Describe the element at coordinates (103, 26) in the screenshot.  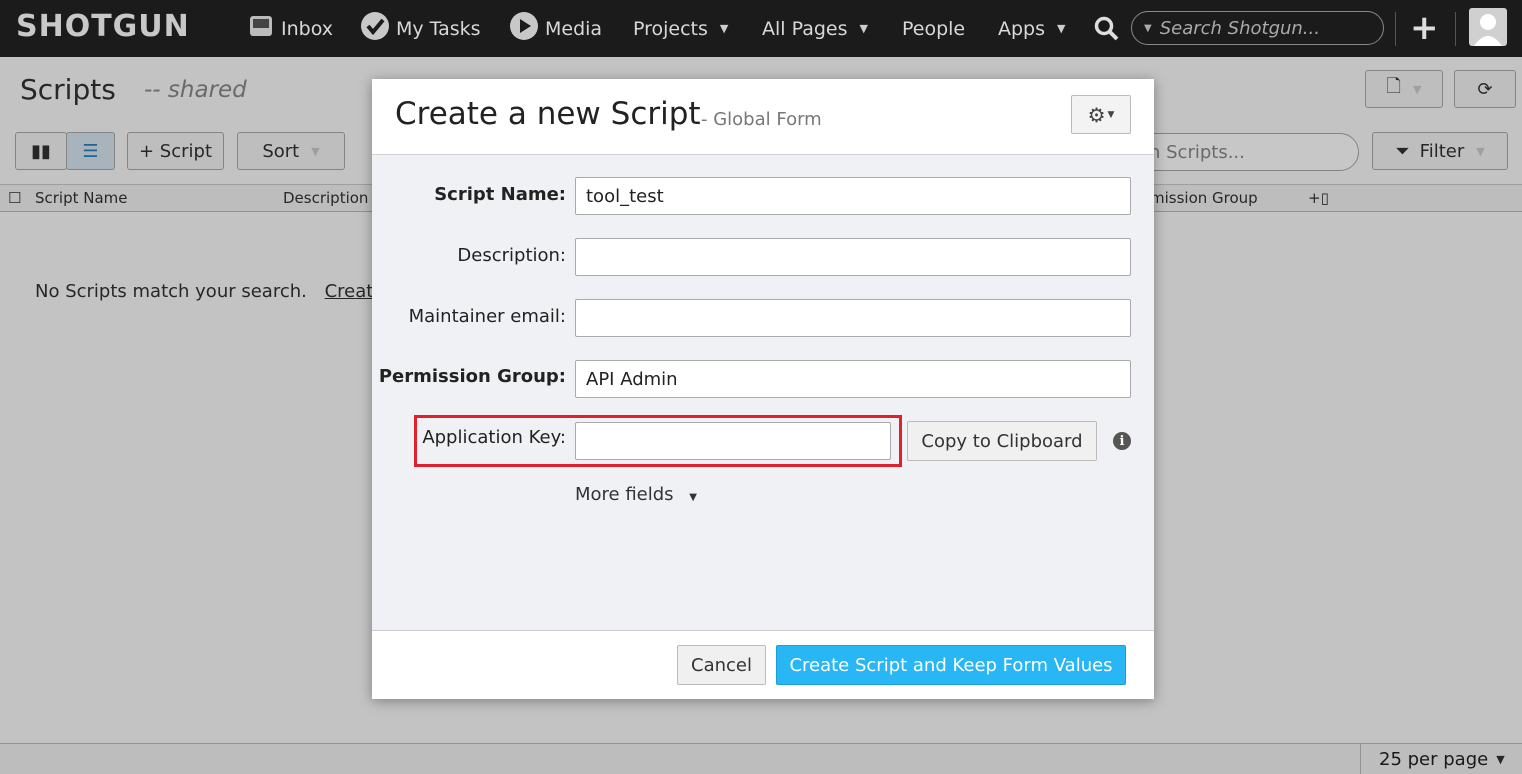
I see `shotgun-logo: SHOTGUN` at that location.